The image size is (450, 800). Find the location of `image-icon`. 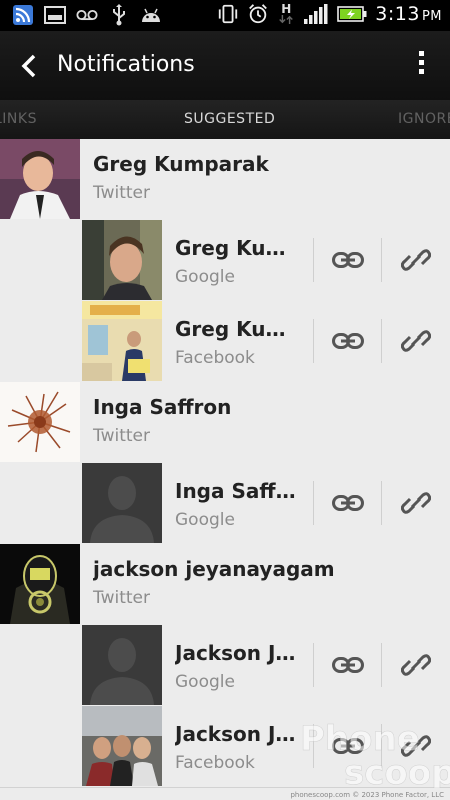

image-icon is located at coordinates (55, 15).